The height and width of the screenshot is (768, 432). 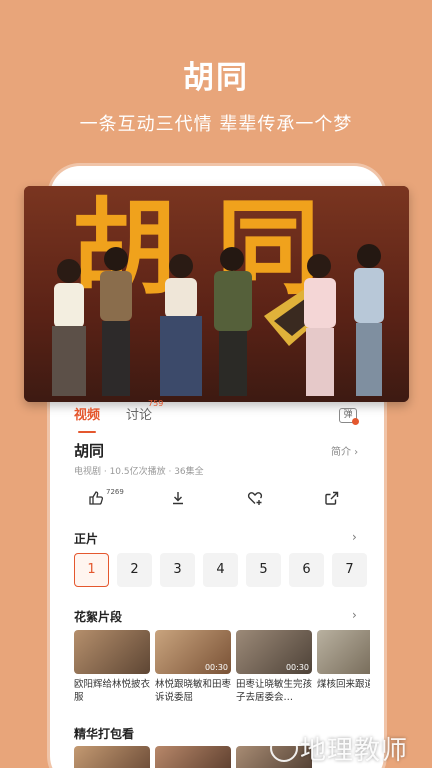 What do you see at coordinates (144, 414) in the screenshot?
I see `tab-discussion: 讨论 759` at bounding box center [144, 414].